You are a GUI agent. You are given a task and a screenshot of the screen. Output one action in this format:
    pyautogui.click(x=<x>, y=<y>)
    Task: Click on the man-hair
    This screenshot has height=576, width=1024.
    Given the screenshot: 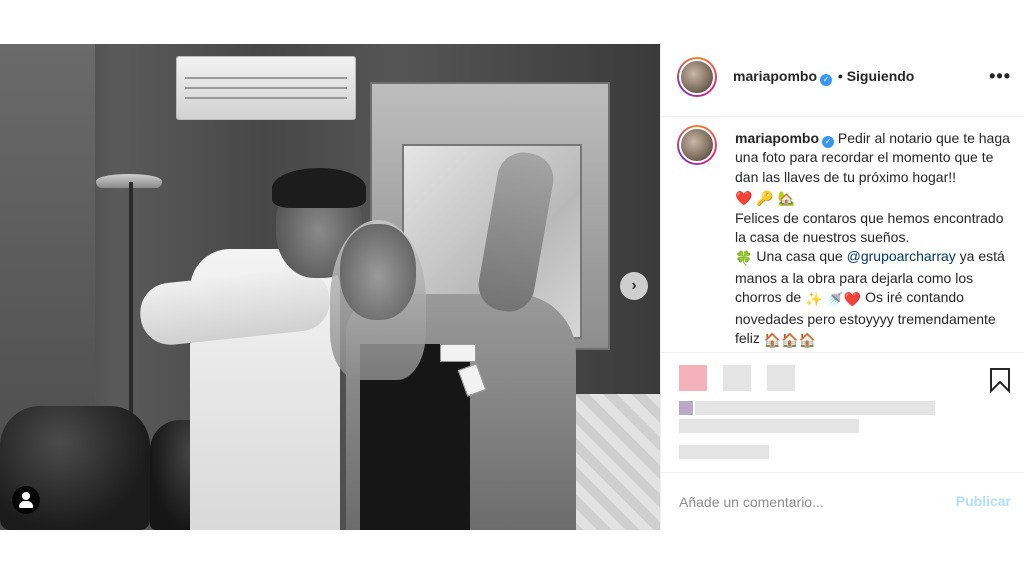 What is the action you would take?
    pyautogui.click(x=319, y=188)
    